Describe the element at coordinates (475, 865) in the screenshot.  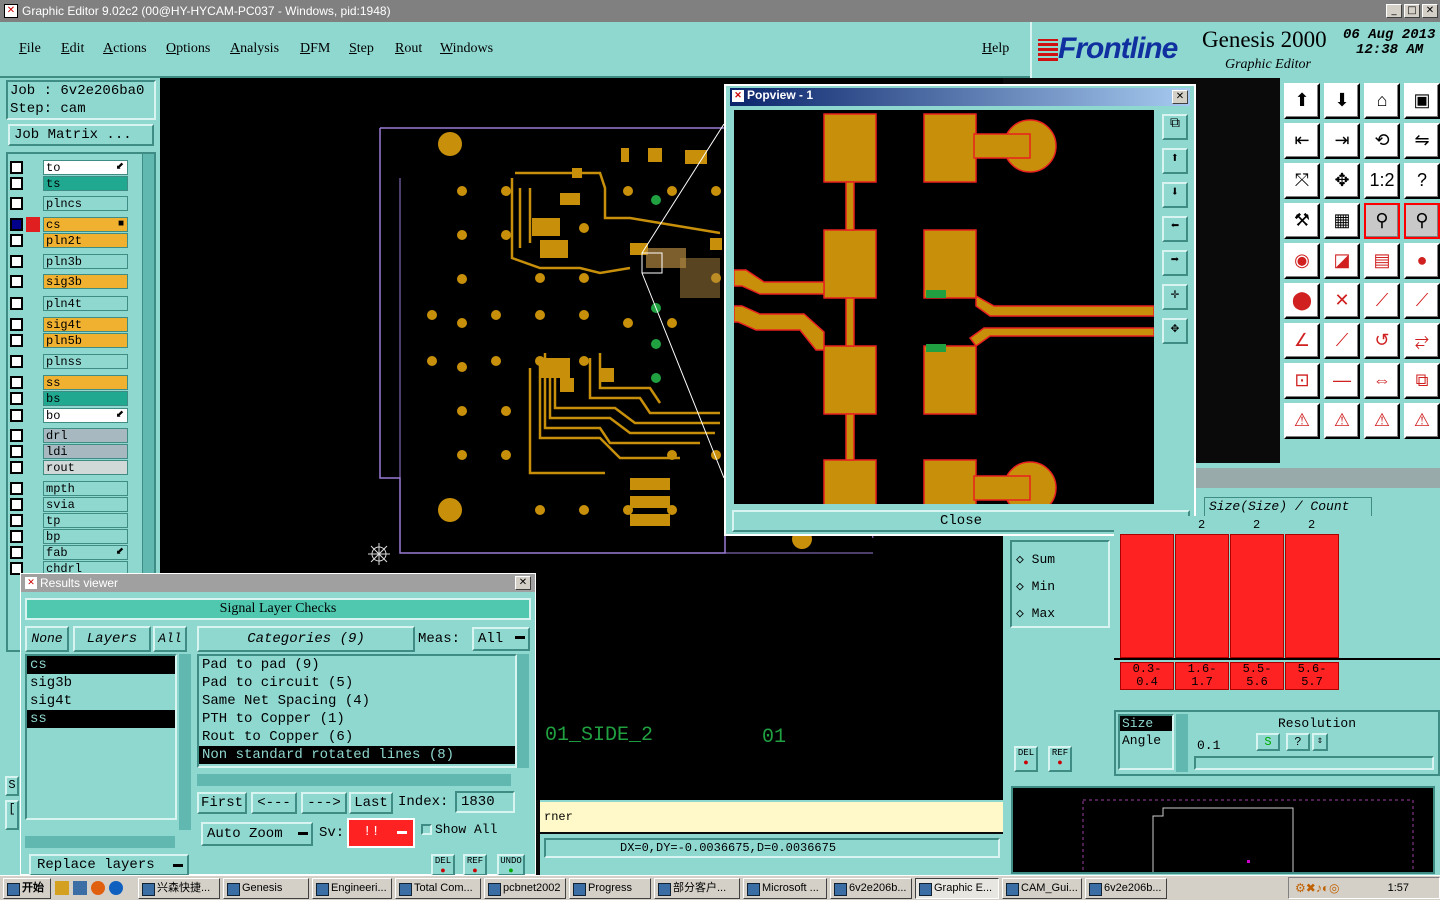
I see `results-ref-button: REF ●` at that location.